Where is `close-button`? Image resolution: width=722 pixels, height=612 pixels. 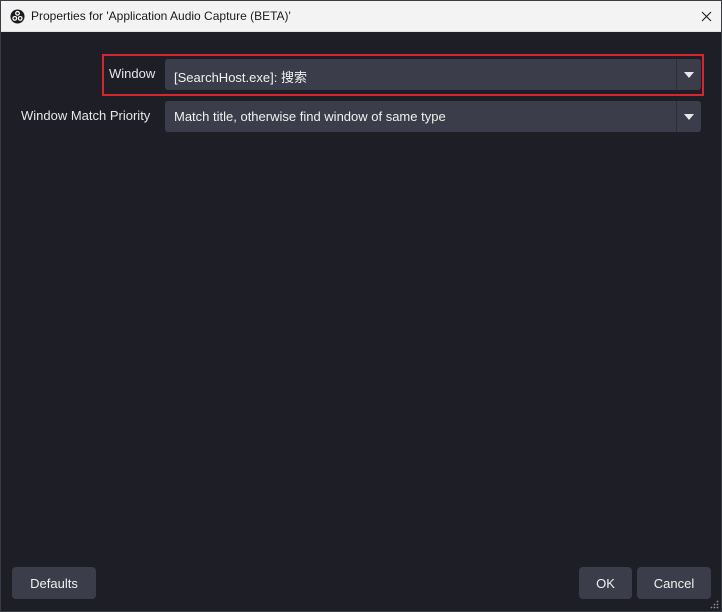
close-button is located at coordinates (706, 16).